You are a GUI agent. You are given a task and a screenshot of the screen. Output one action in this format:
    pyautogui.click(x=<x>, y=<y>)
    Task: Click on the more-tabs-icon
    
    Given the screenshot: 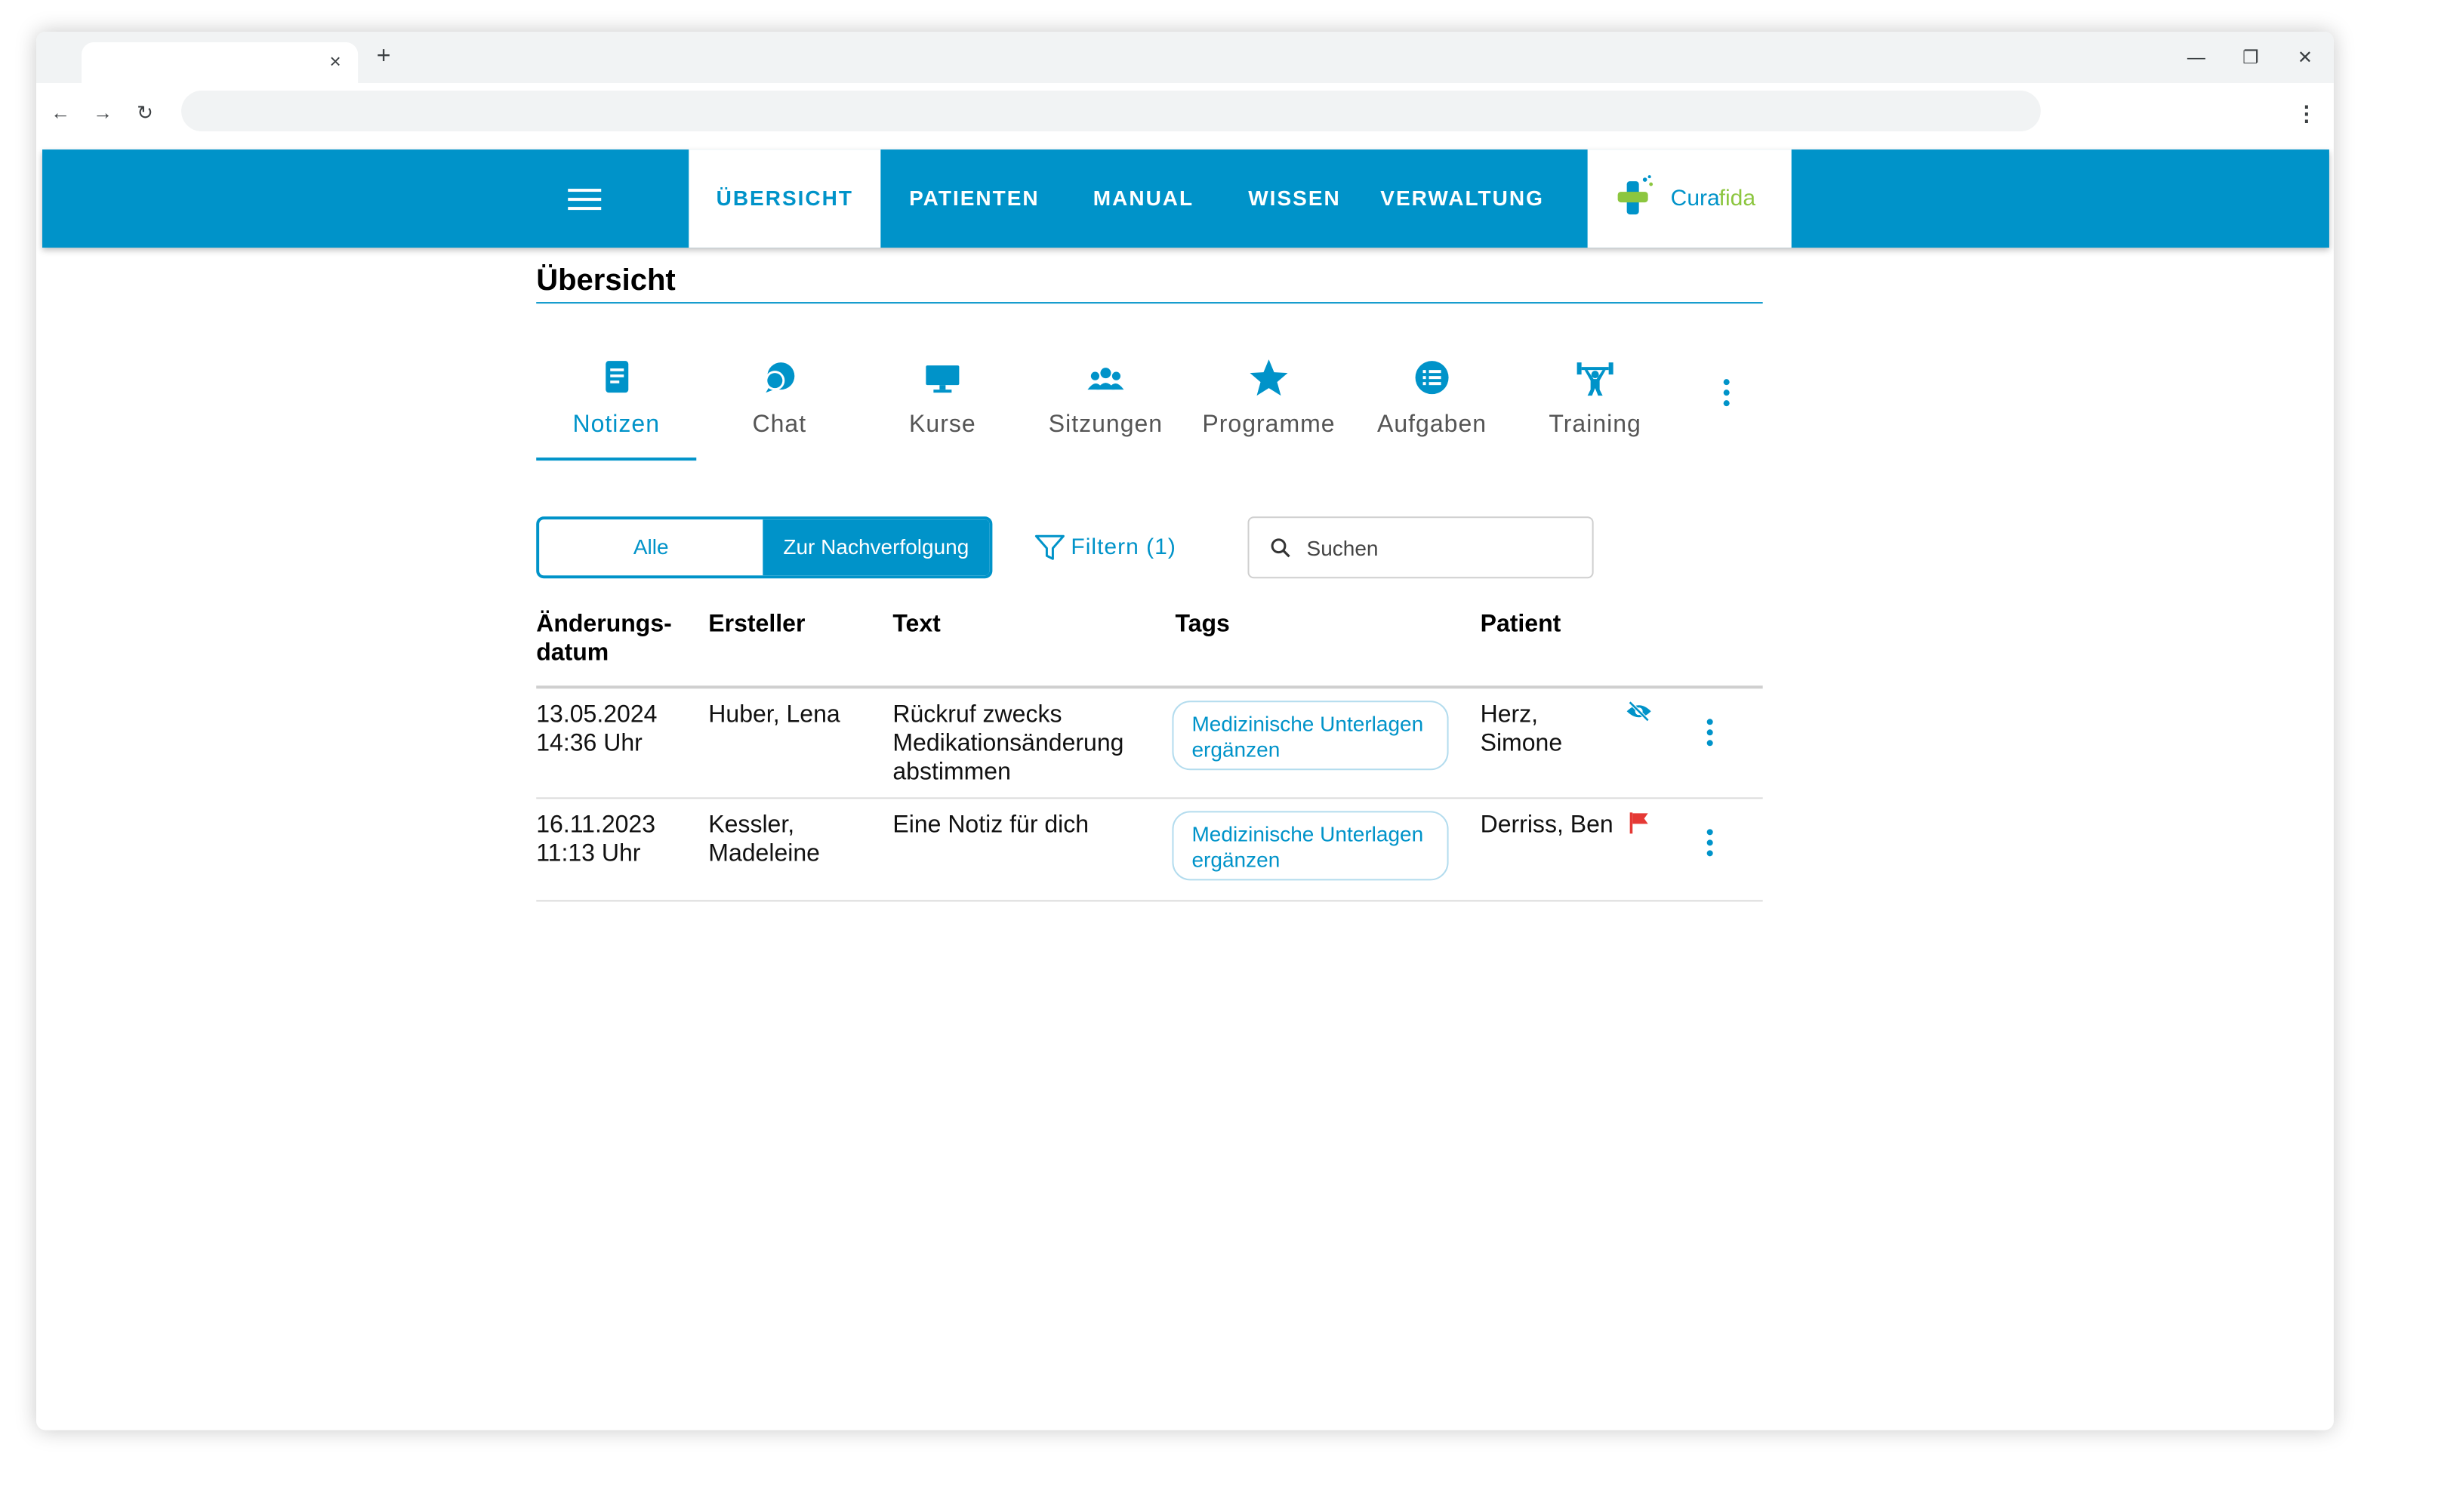 What is the action you would take?
    pyautogui.click(x=1727, y=394)
    